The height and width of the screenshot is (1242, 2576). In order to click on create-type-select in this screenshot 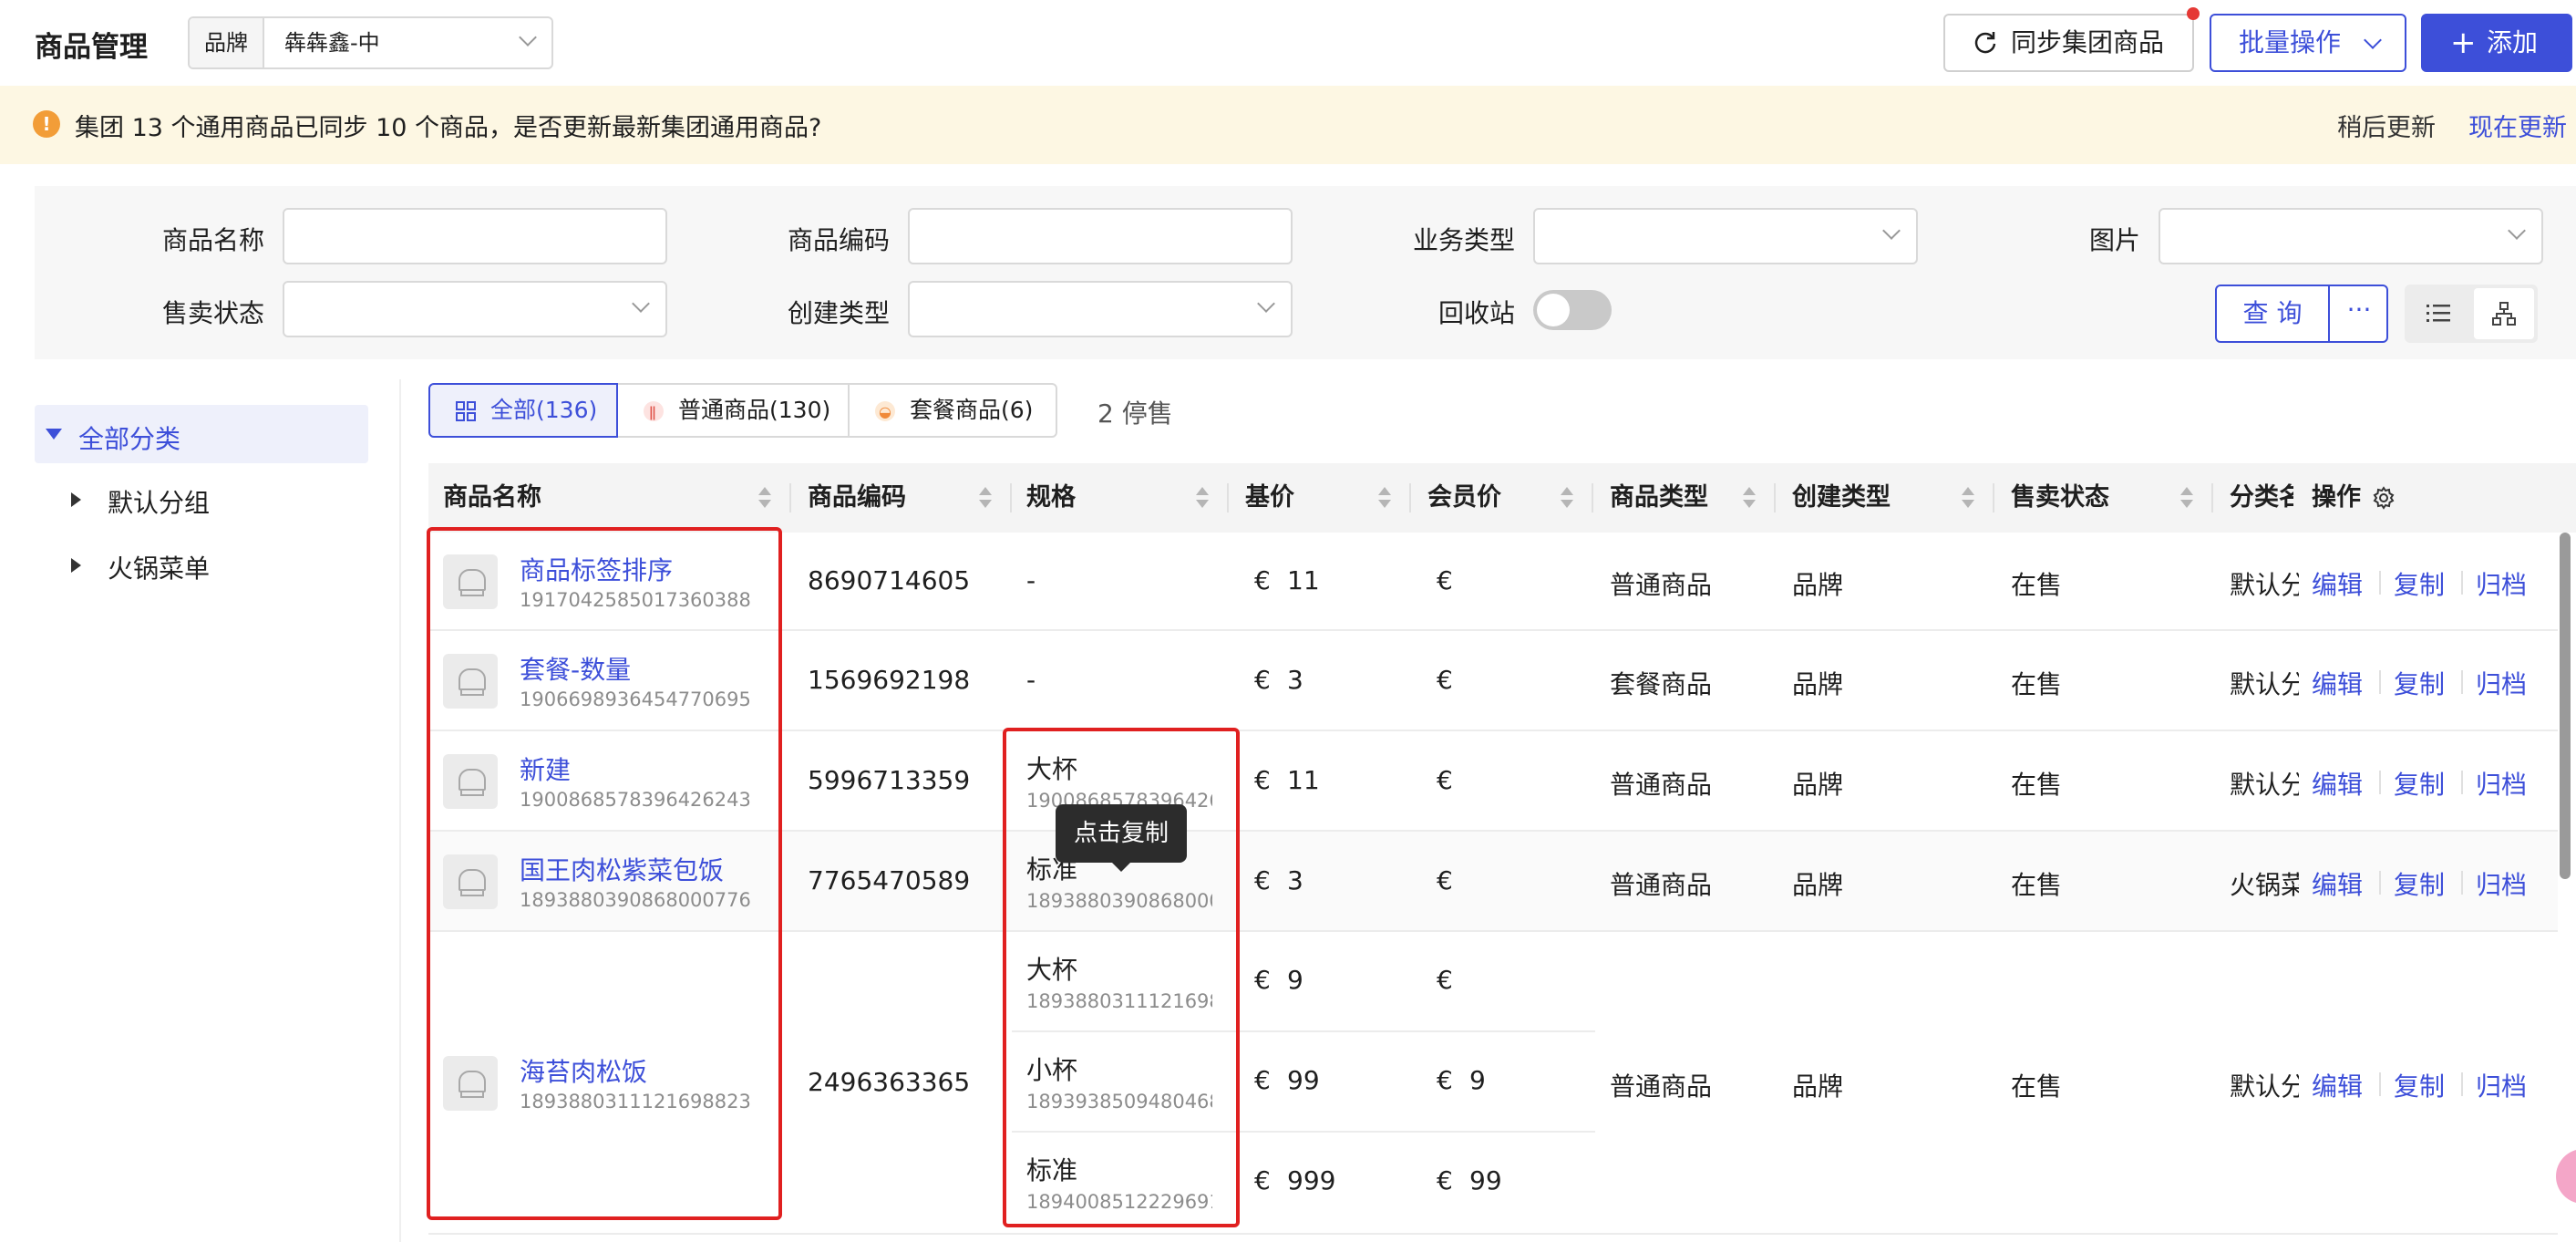, I will do `click(1100, 309)`.